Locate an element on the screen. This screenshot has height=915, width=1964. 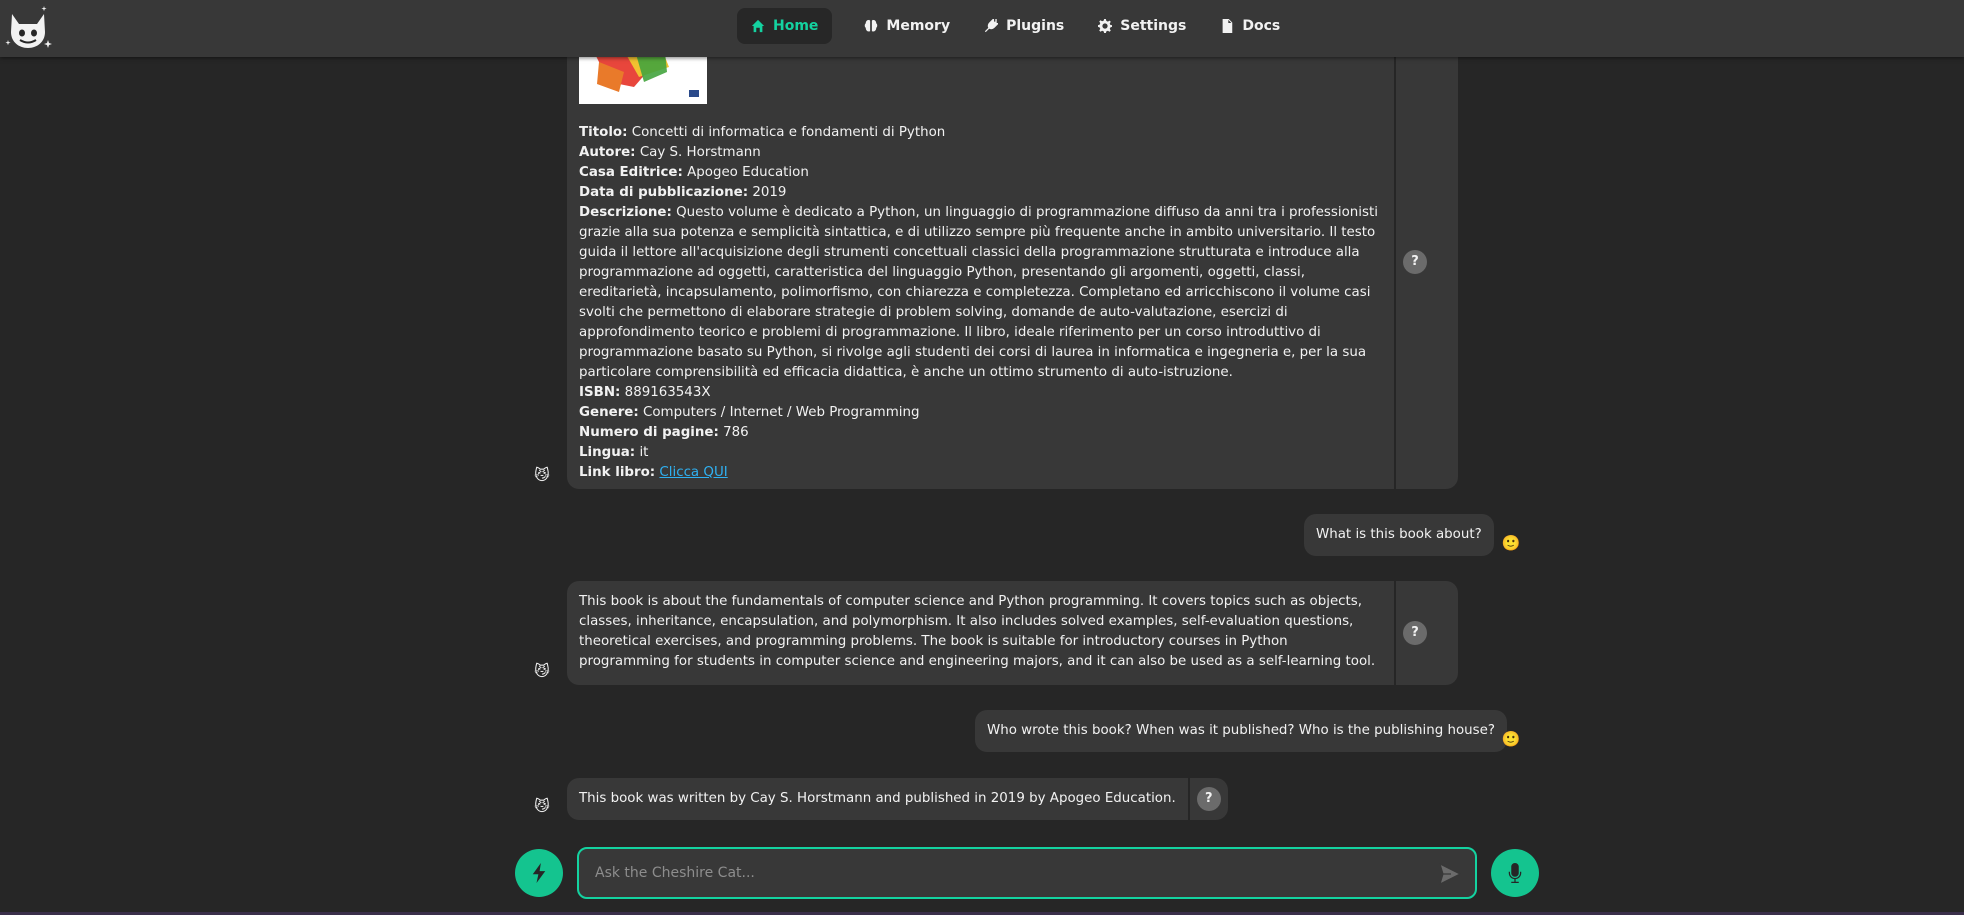
book-cover-image is located at coordinates (643, 80).